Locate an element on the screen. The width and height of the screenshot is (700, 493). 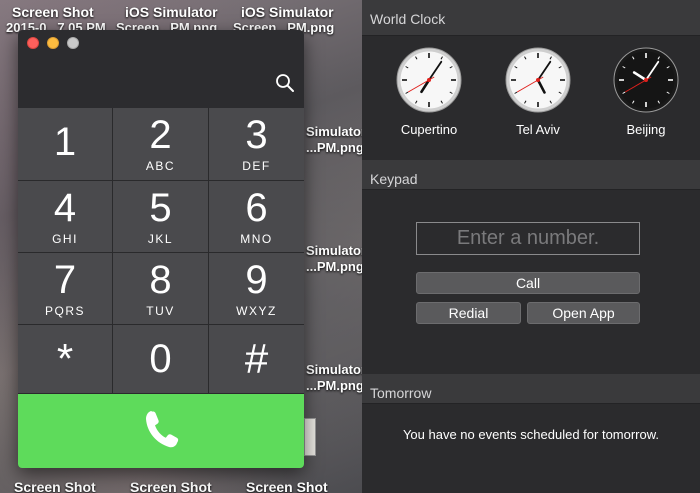
world-clock-tel-aviv: Tel Aviv is located at coordinates (538, 92).